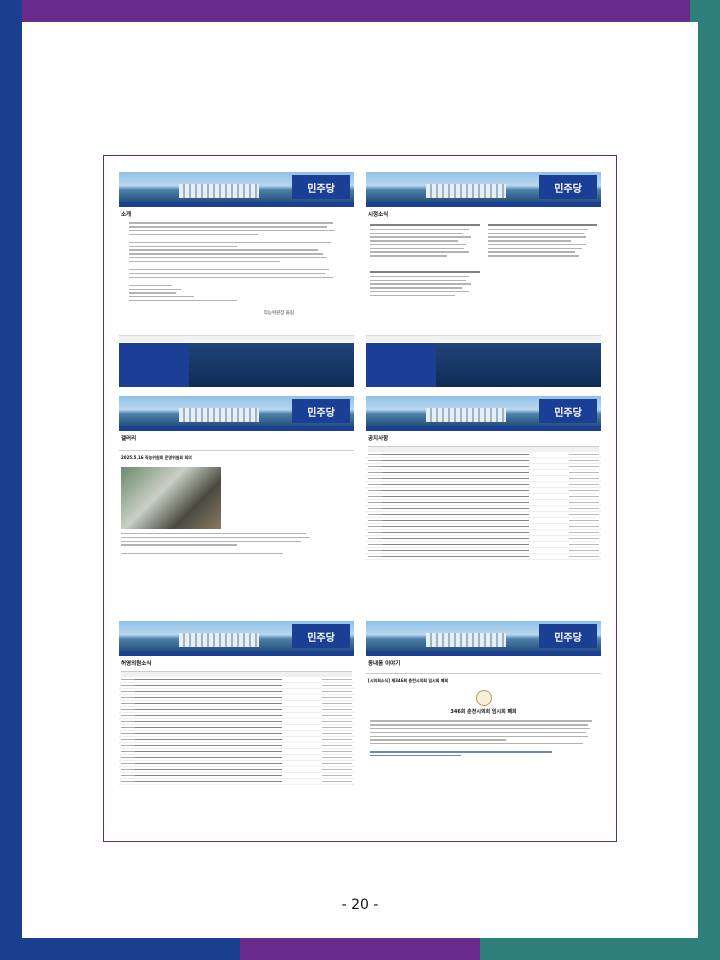  I want to click on screenshot-gallery: 민주당 갤러리 2025.5.16 직능위원회 운영위원회 회의, so click(236, 502).